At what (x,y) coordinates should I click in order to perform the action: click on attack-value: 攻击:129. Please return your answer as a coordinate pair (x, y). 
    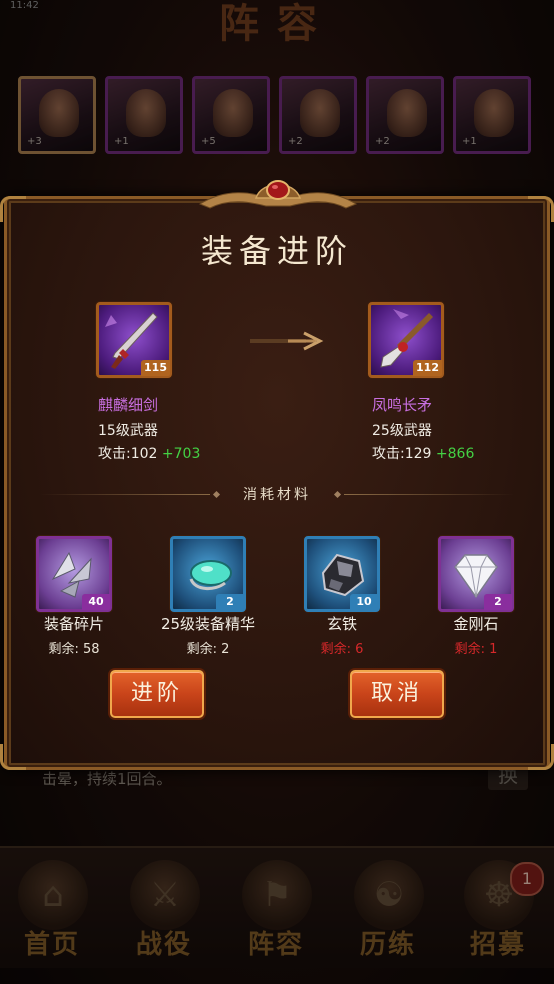
    Looking at the image, I should click on (402, 454).